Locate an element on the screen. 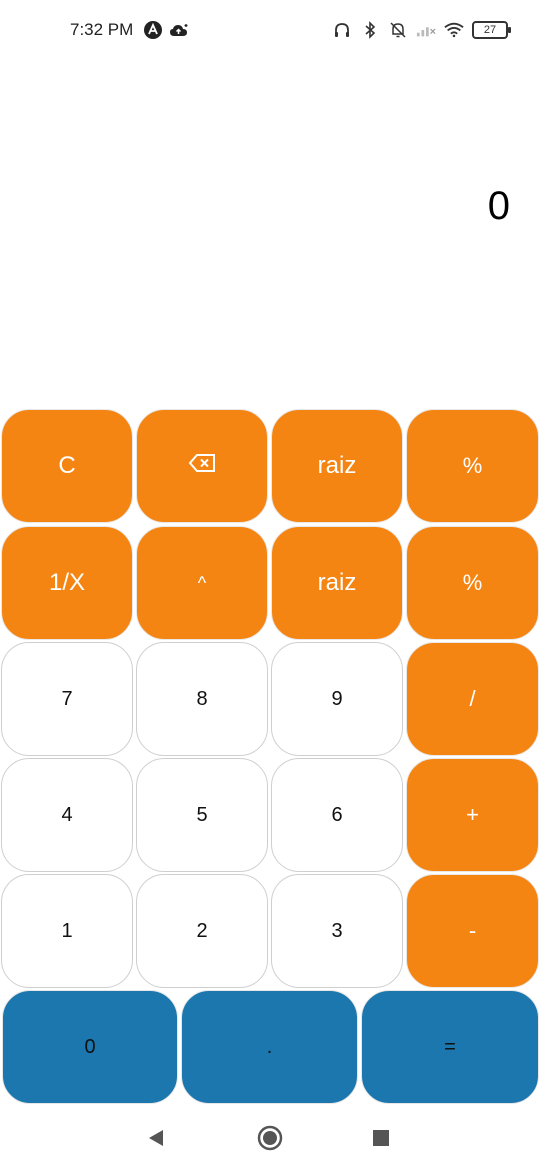  status-left-icons is located at coordinates (166, 30).